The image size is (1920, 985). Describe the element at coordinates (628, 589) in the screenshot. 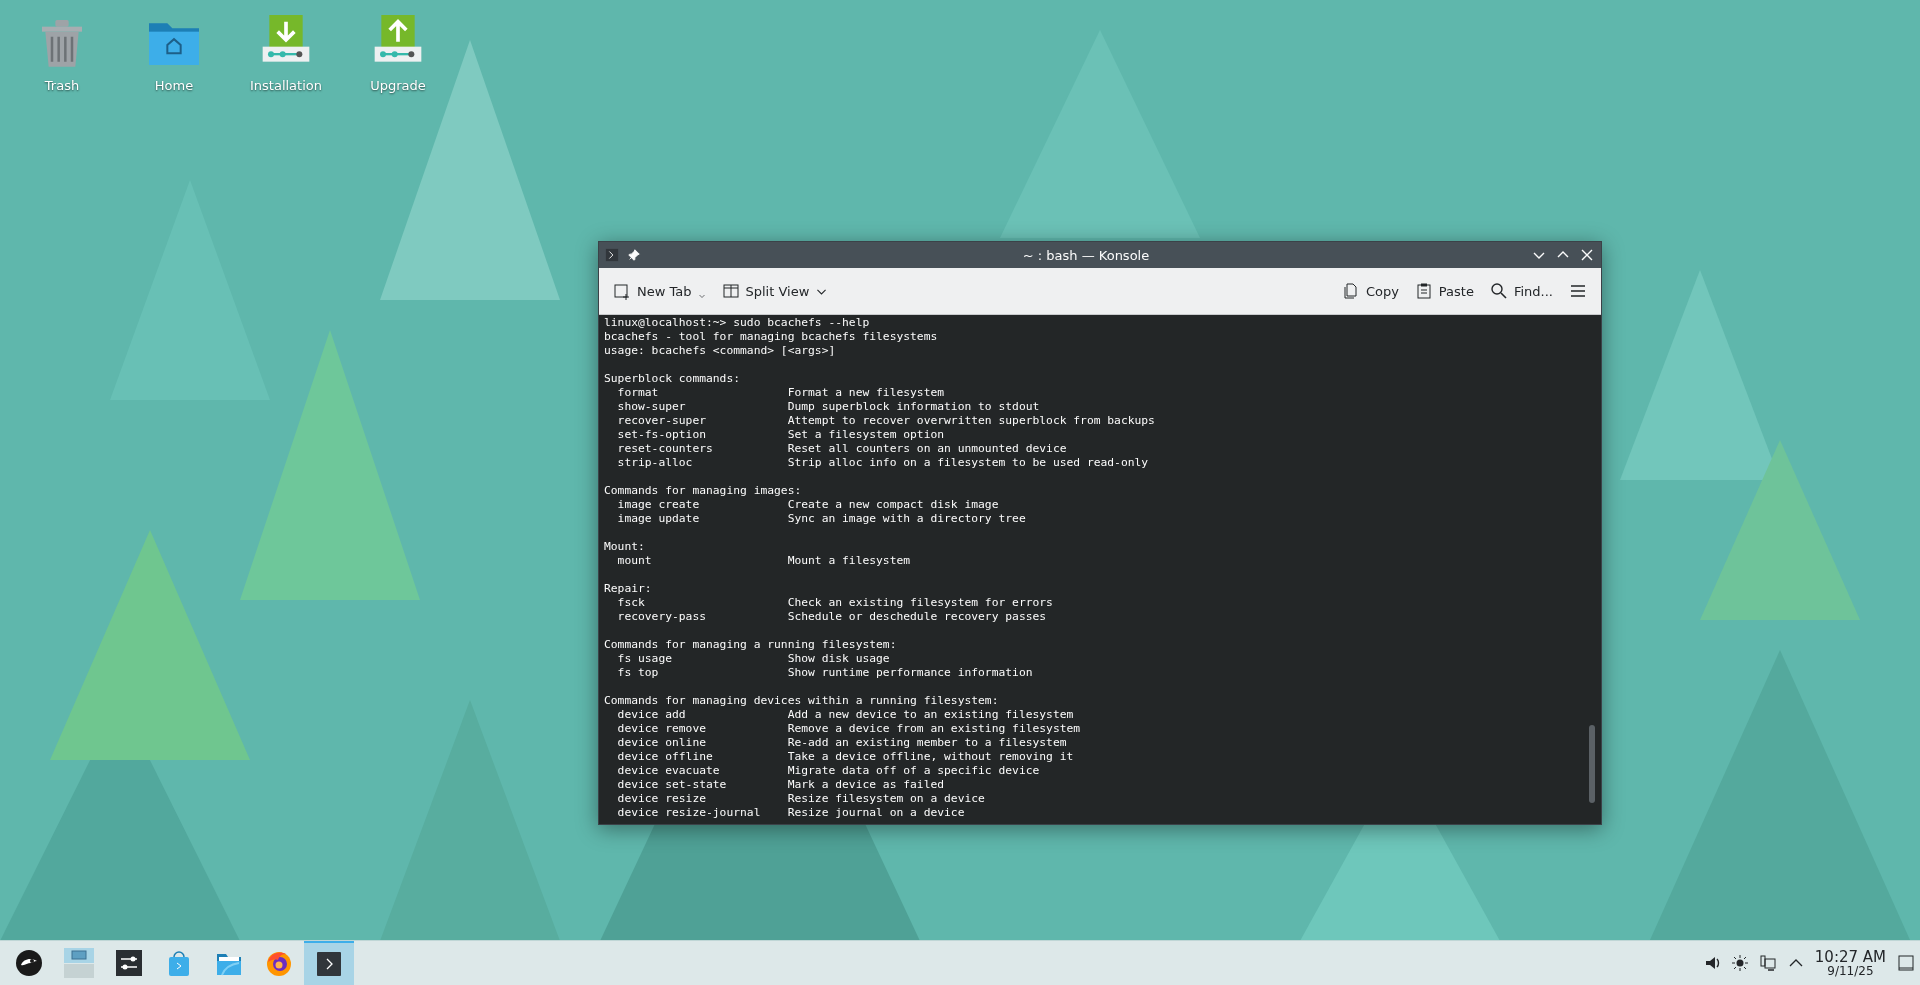

I see `terminal-line: Repair:` at that location.